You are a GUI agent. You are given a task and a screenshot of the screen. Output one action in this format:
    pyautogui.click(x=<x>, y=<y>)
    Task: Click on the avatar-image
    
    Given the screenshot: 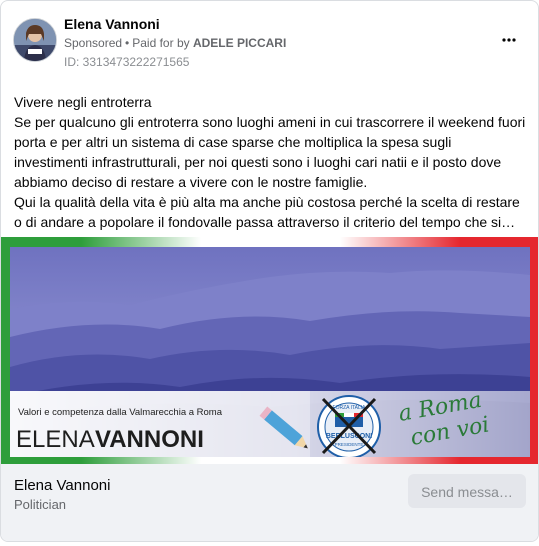 What is the action you would take?
    pyautogui.click(x=35, y=40)
    